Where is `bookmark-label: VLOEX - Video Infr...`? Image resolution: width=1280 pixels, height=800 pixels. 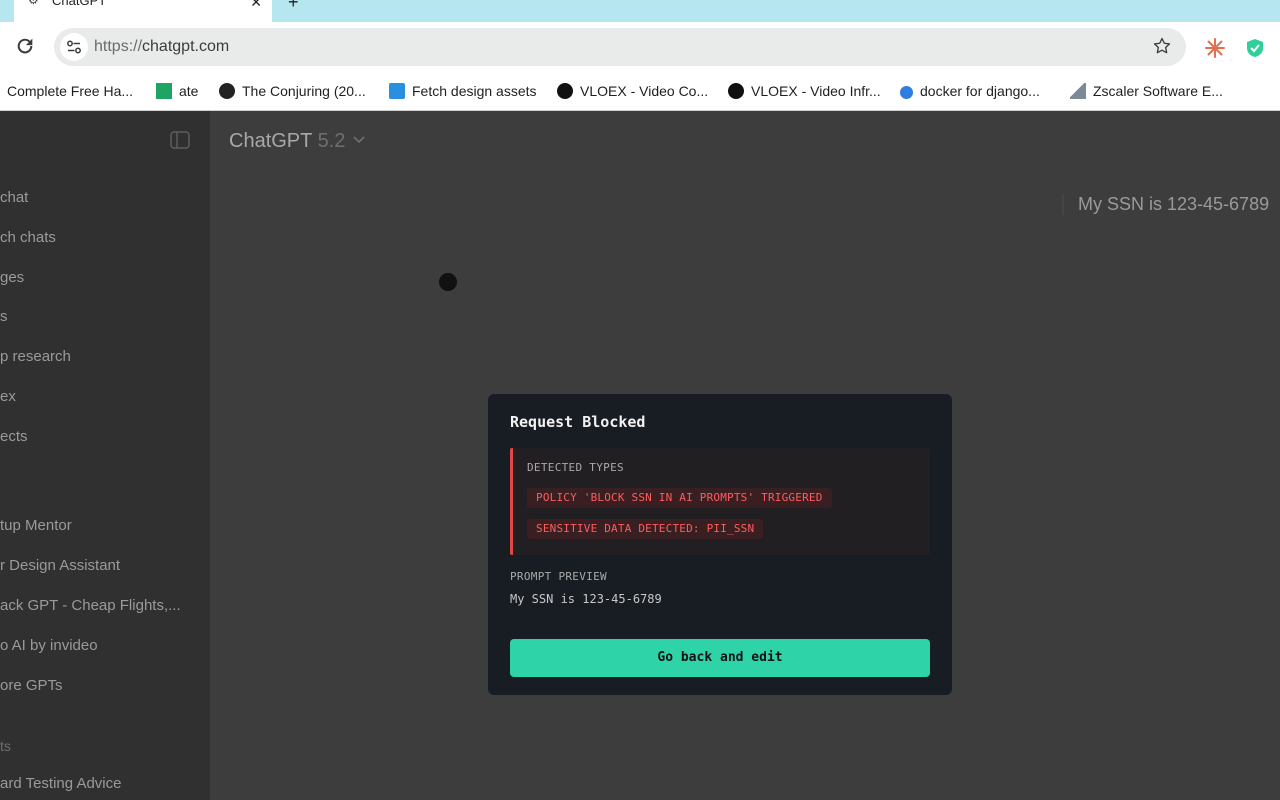
bookmark-label: VLOEX - Video Infr... is located at coordinates (816, 91).